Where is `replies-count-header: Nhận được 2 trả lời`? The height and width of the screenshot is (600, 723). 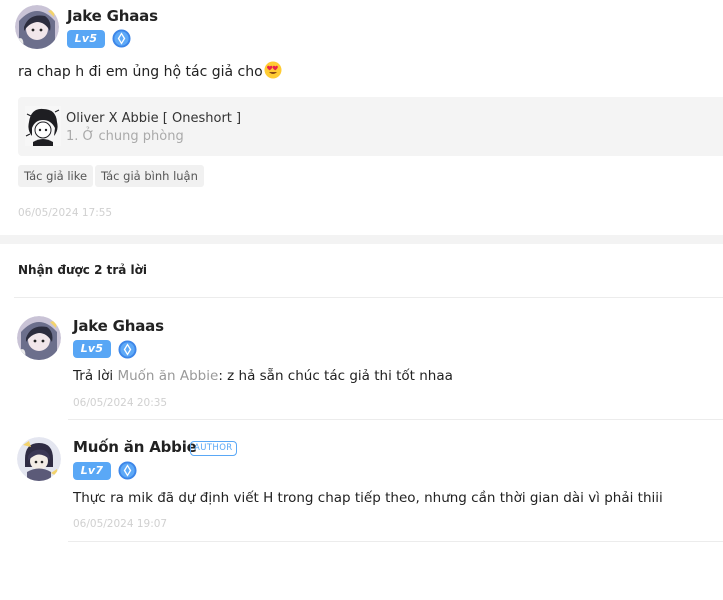
replies-count-header: Nhận được 2 trả lời is located at coordinates (82, 270).